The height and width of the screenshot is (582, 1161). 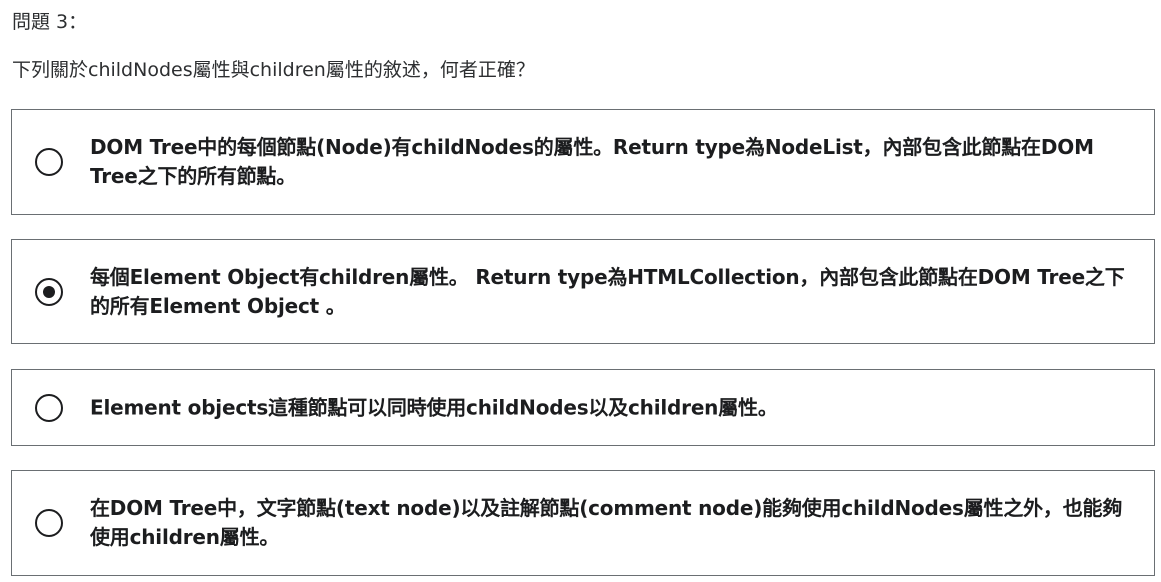 What do you see at coordinates (50, 22) in the screenshot?
I see `question-number: 問題 3：` at bounding box center [50, 22].